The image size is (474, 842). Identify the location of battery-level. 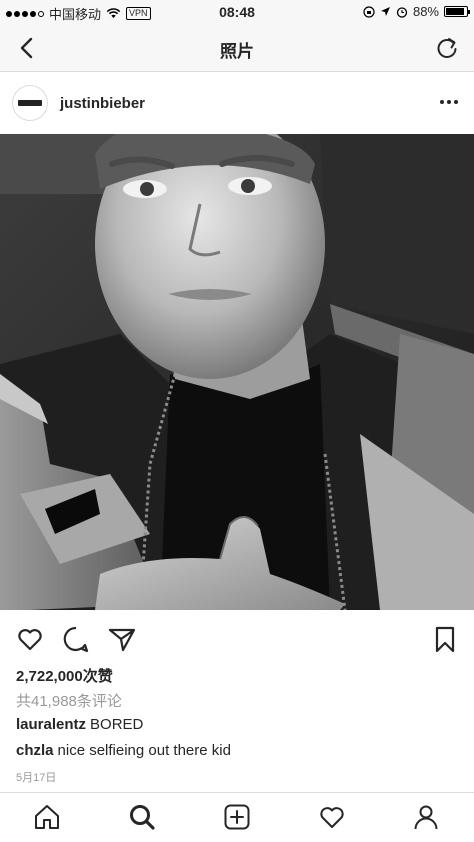
(455, 11).